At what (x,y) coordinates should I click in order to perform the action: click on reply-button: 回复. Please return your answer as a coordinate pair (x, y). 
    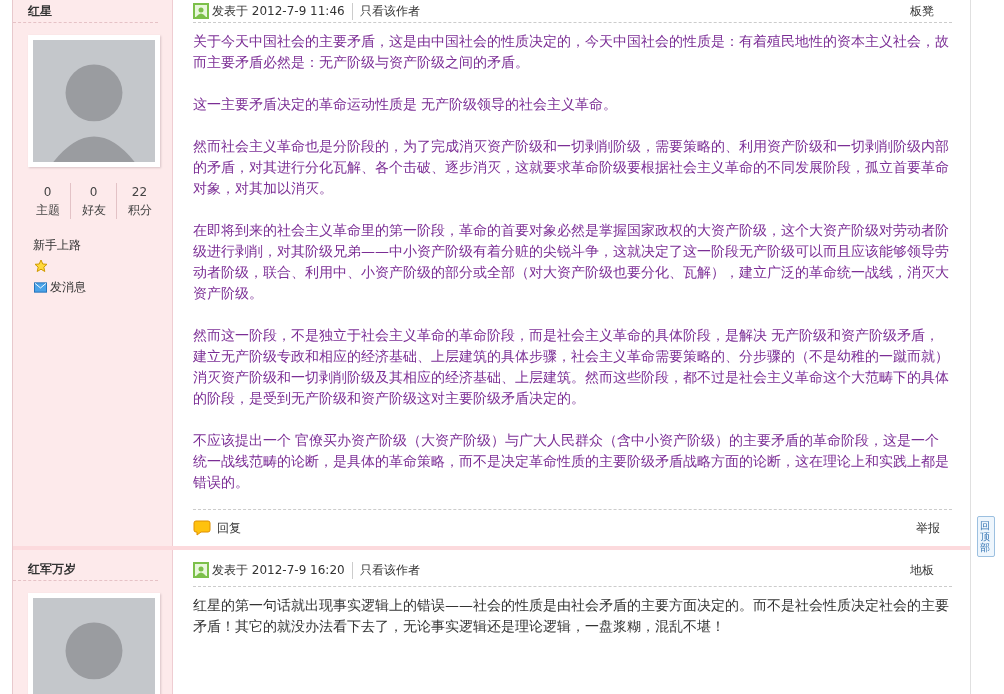
    Looking at the image, I should click on (217, 528).